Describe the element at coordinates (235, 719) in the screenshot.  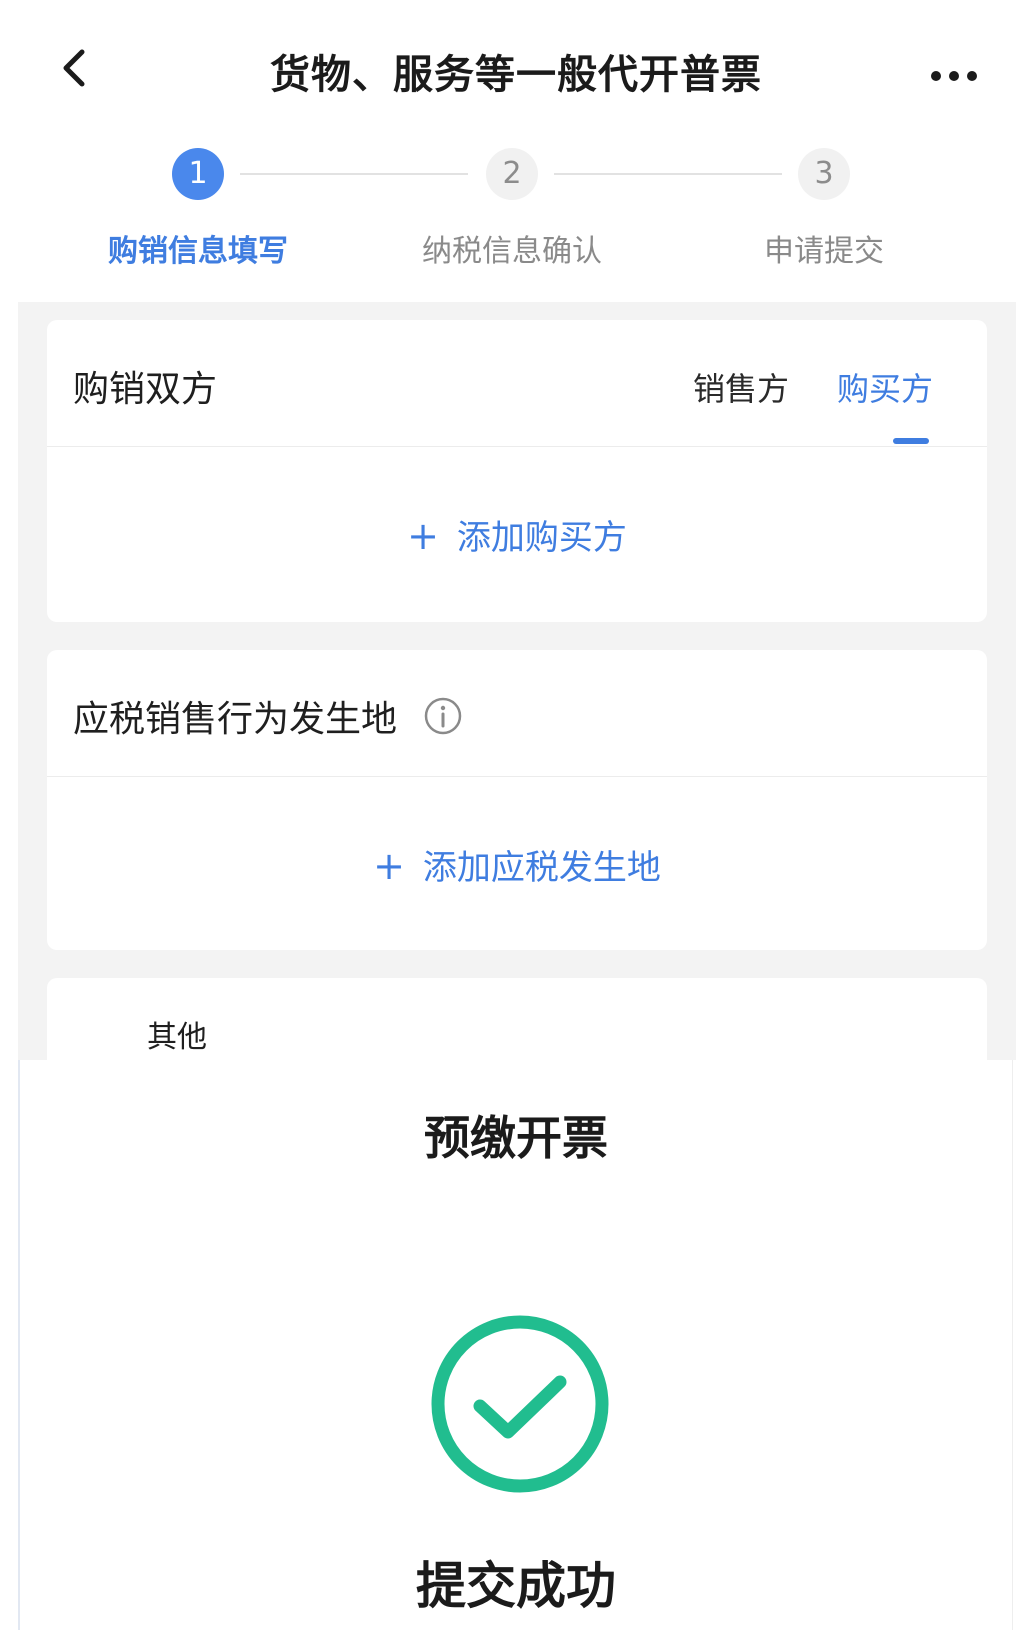
I see `location-card-title: 应税销售行为发生地` at that location.